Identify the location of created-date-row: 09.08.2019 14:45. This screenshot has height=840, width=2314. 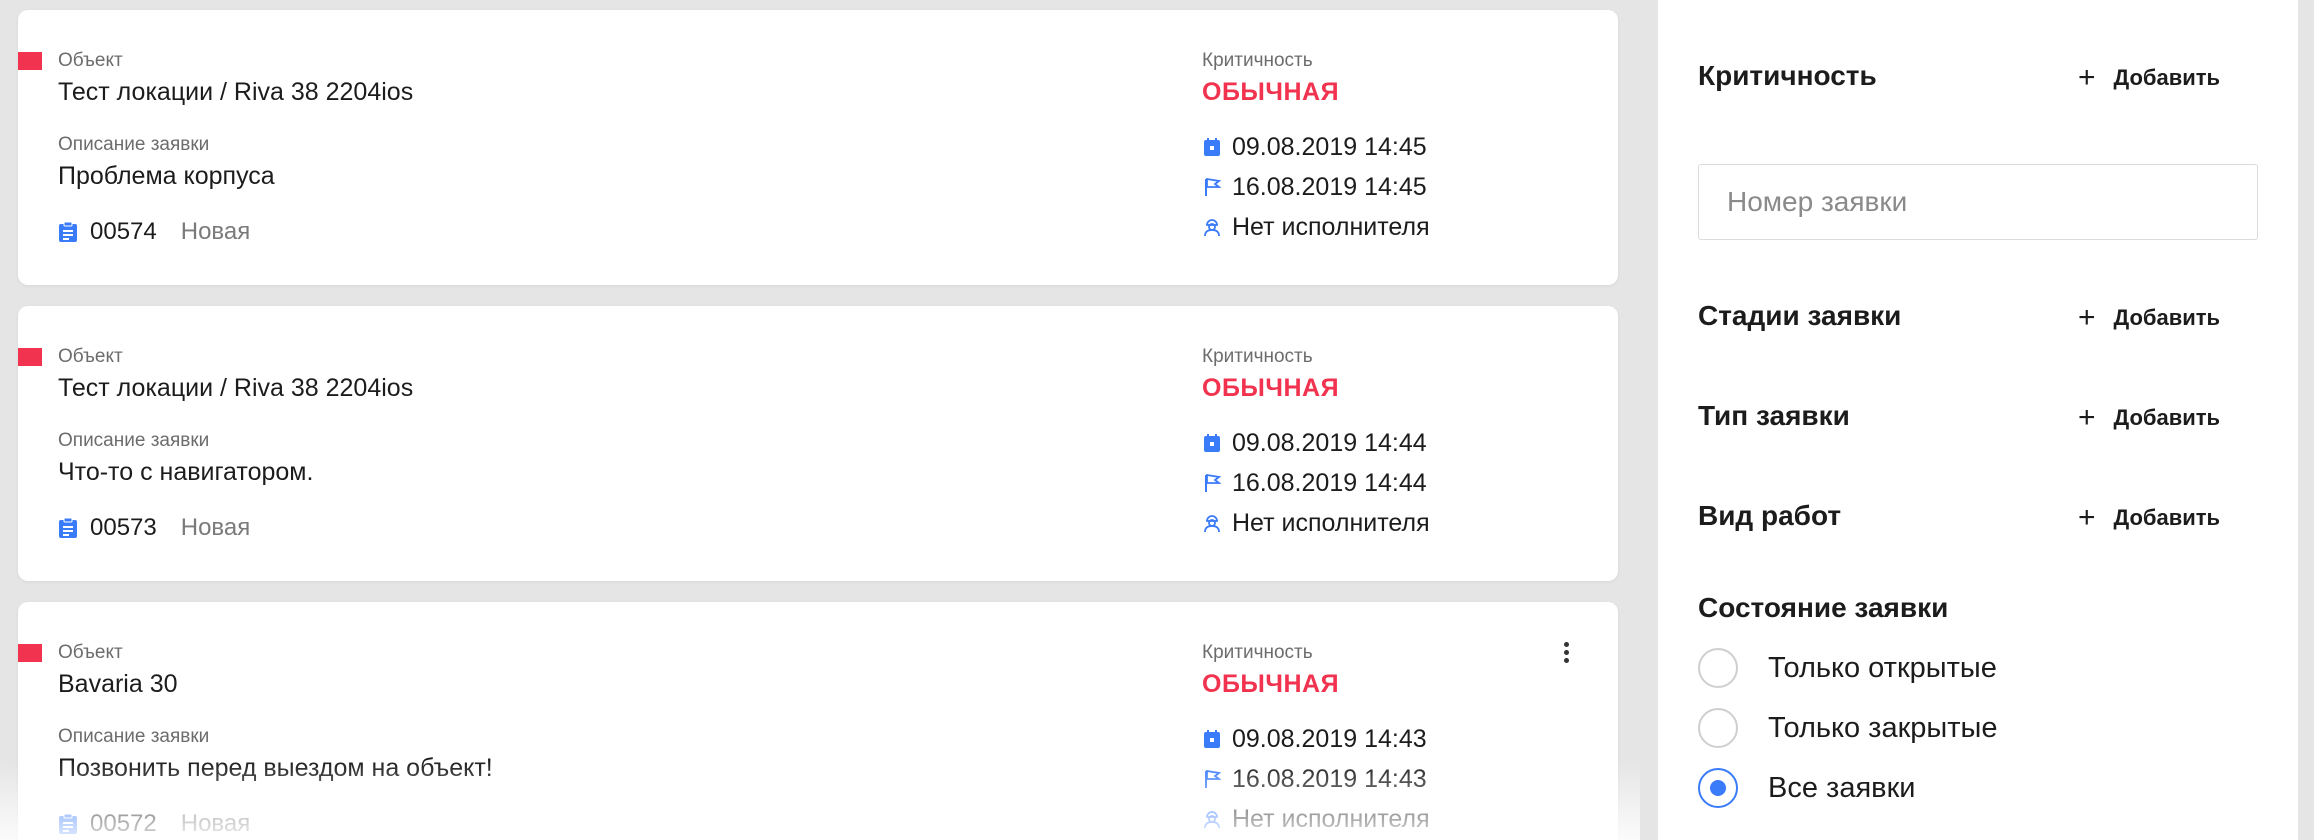
(1314, 147).